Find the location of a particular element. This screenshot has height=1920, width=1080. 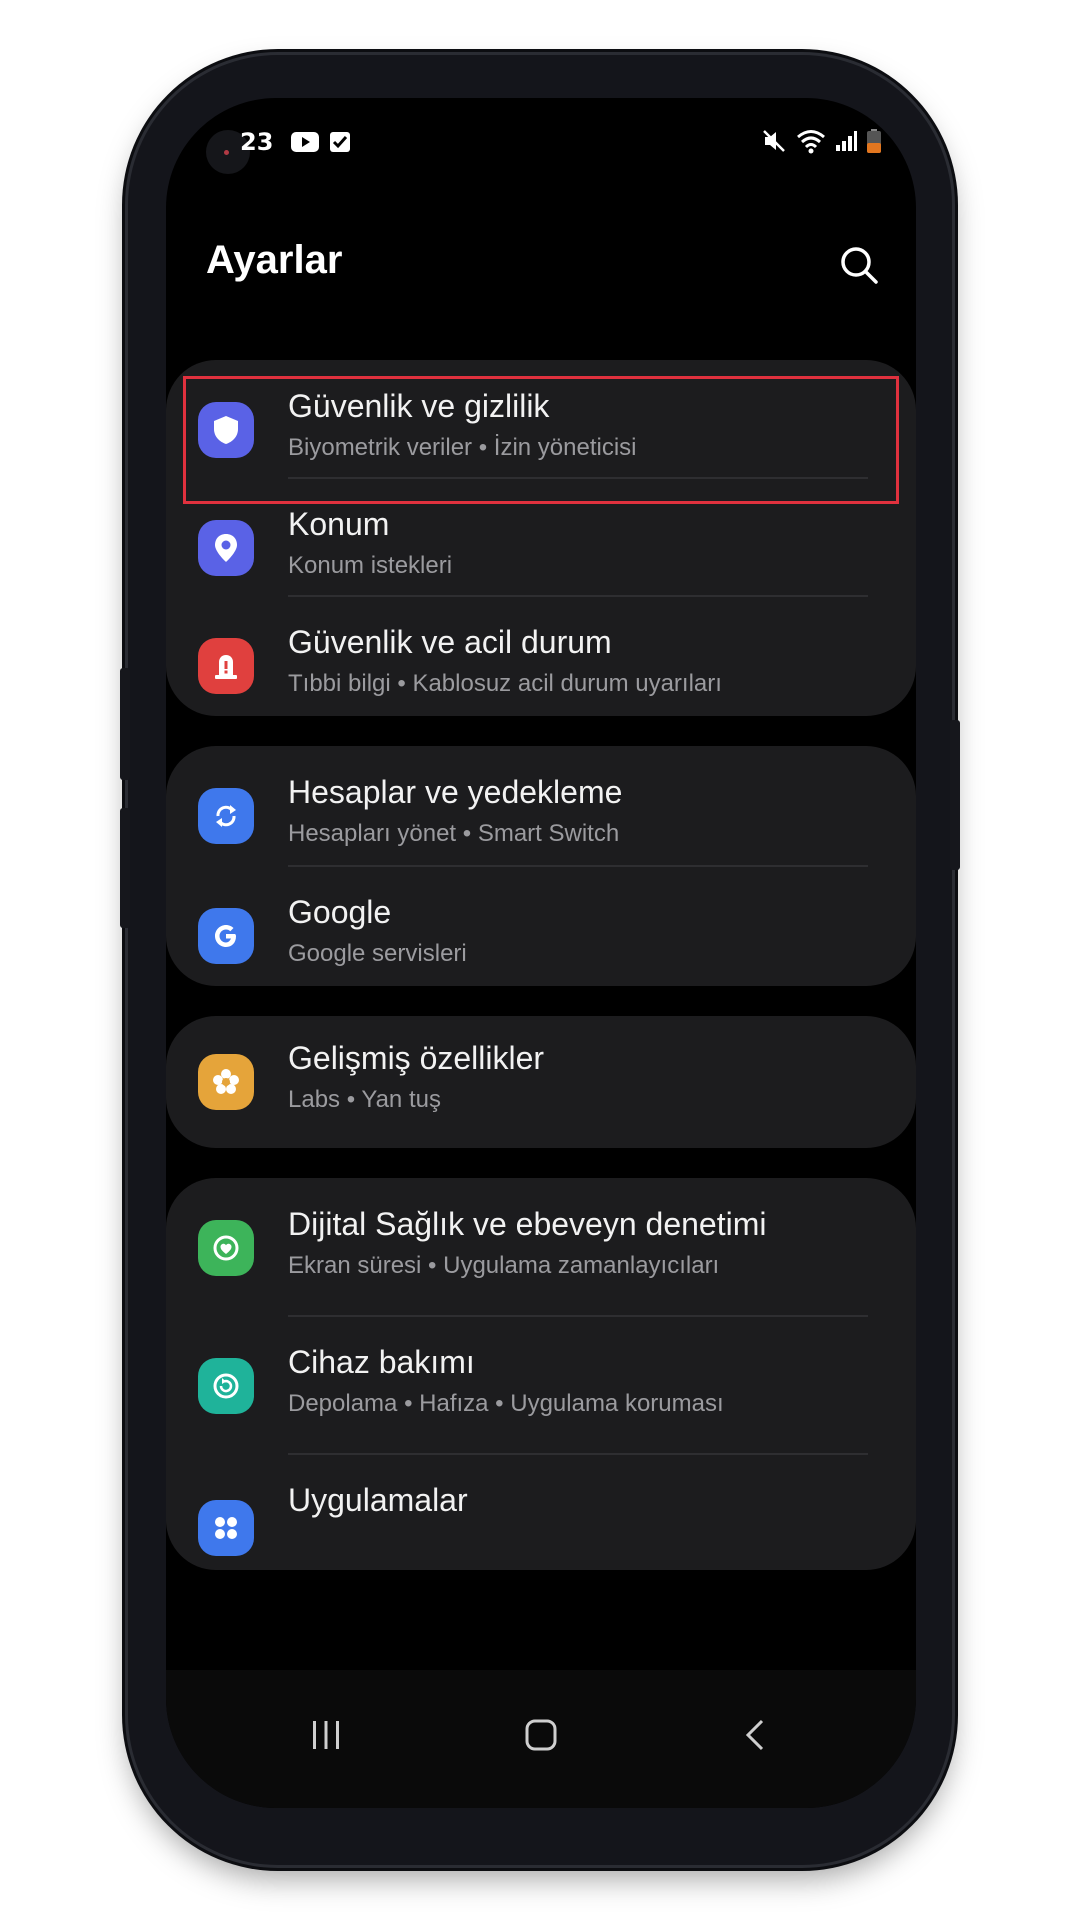

search-button is located at coordinates (859, 265).